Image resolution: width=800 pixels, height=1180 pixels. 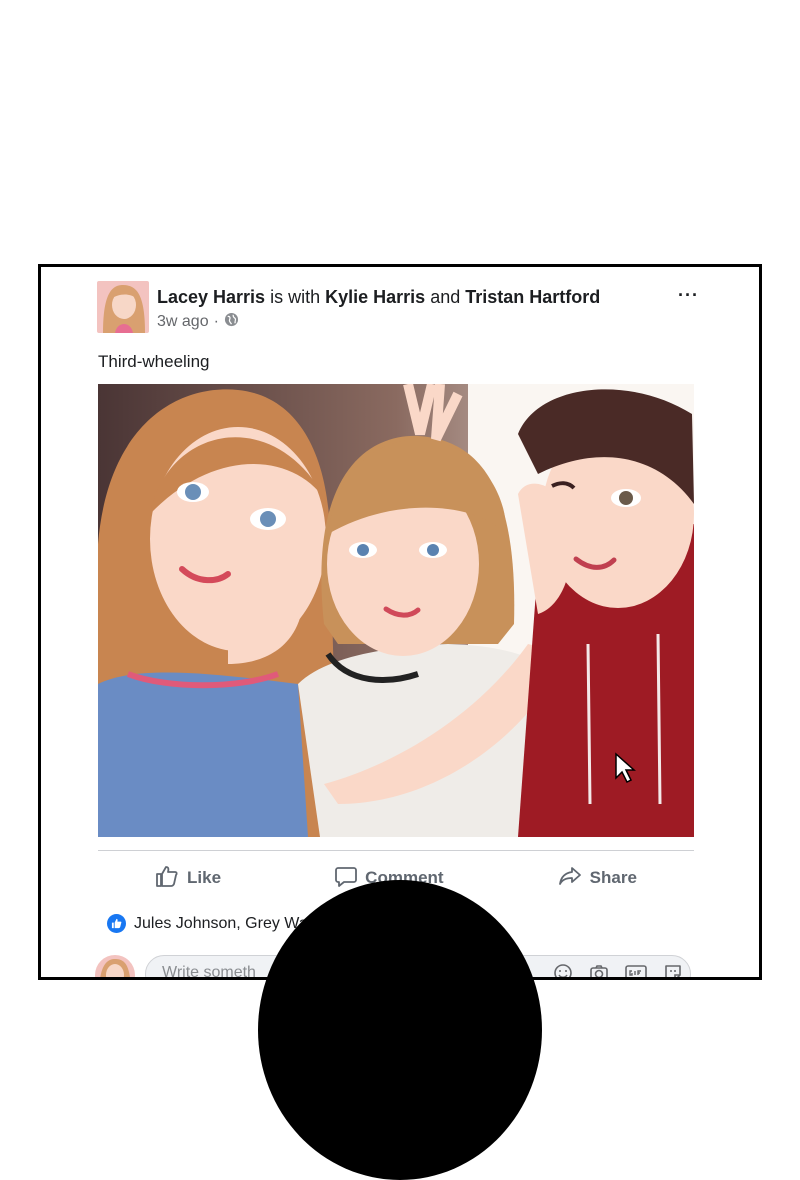 What do you see at coordinates (183, 322) in the screenshot?
I see `post-time: 3w ago` at bounding box center [183, 322].